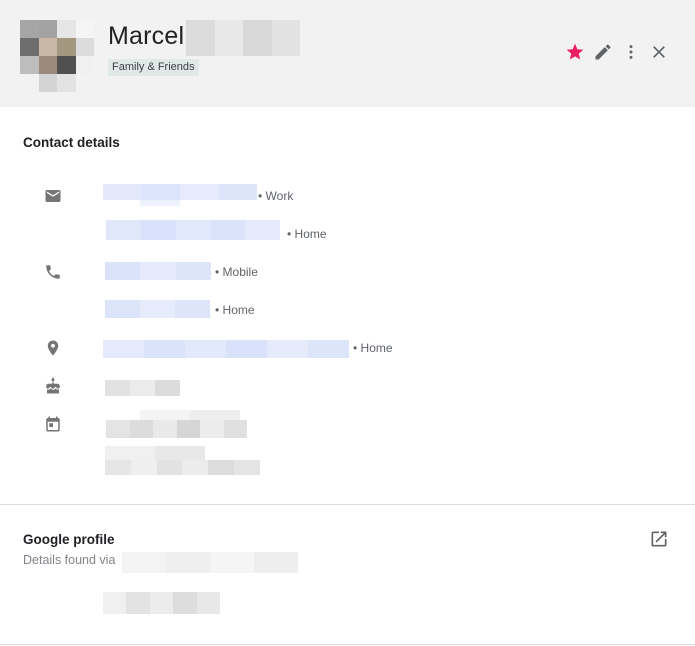 Image resolution: width=695 pixels, height=646 pixels. What do you see at coordinates (71, 142) in the screenshot?
I see `contact-details-title: Contact details` at bounding box center [71, 142].